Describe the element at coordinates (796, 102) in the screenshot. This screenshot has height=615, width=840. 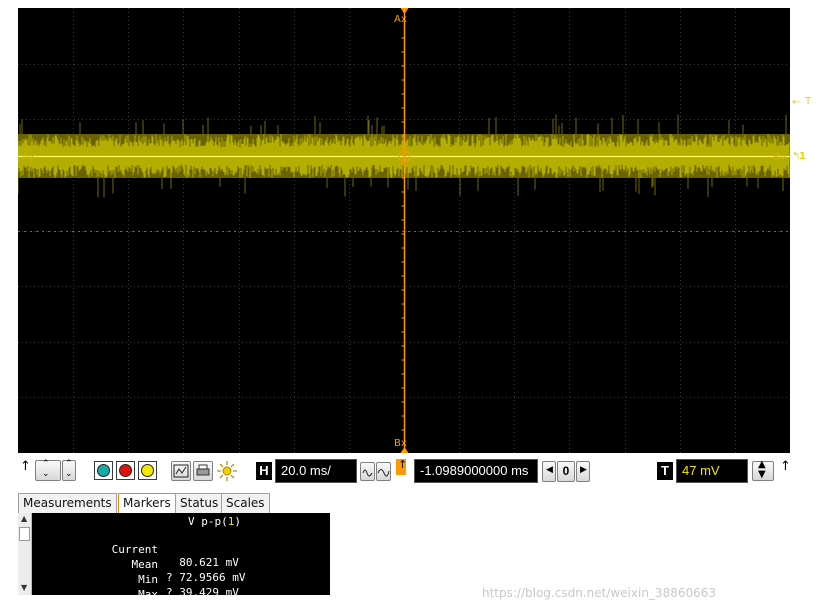
I see `trigger-arrow-icon: ←` at that location.